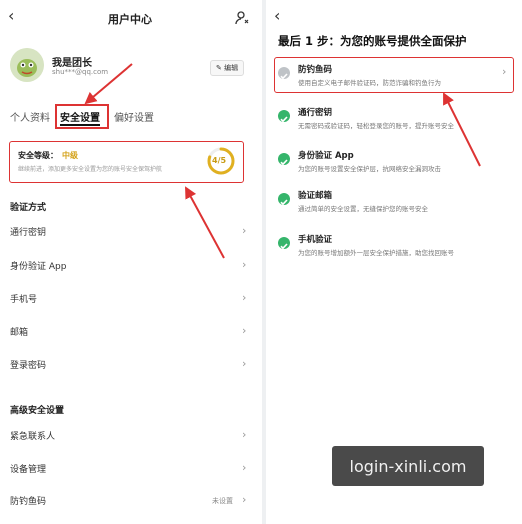  Describe the element at coordinates (154, 161) in the screenshot. I see `annotation-arrows` at that location.